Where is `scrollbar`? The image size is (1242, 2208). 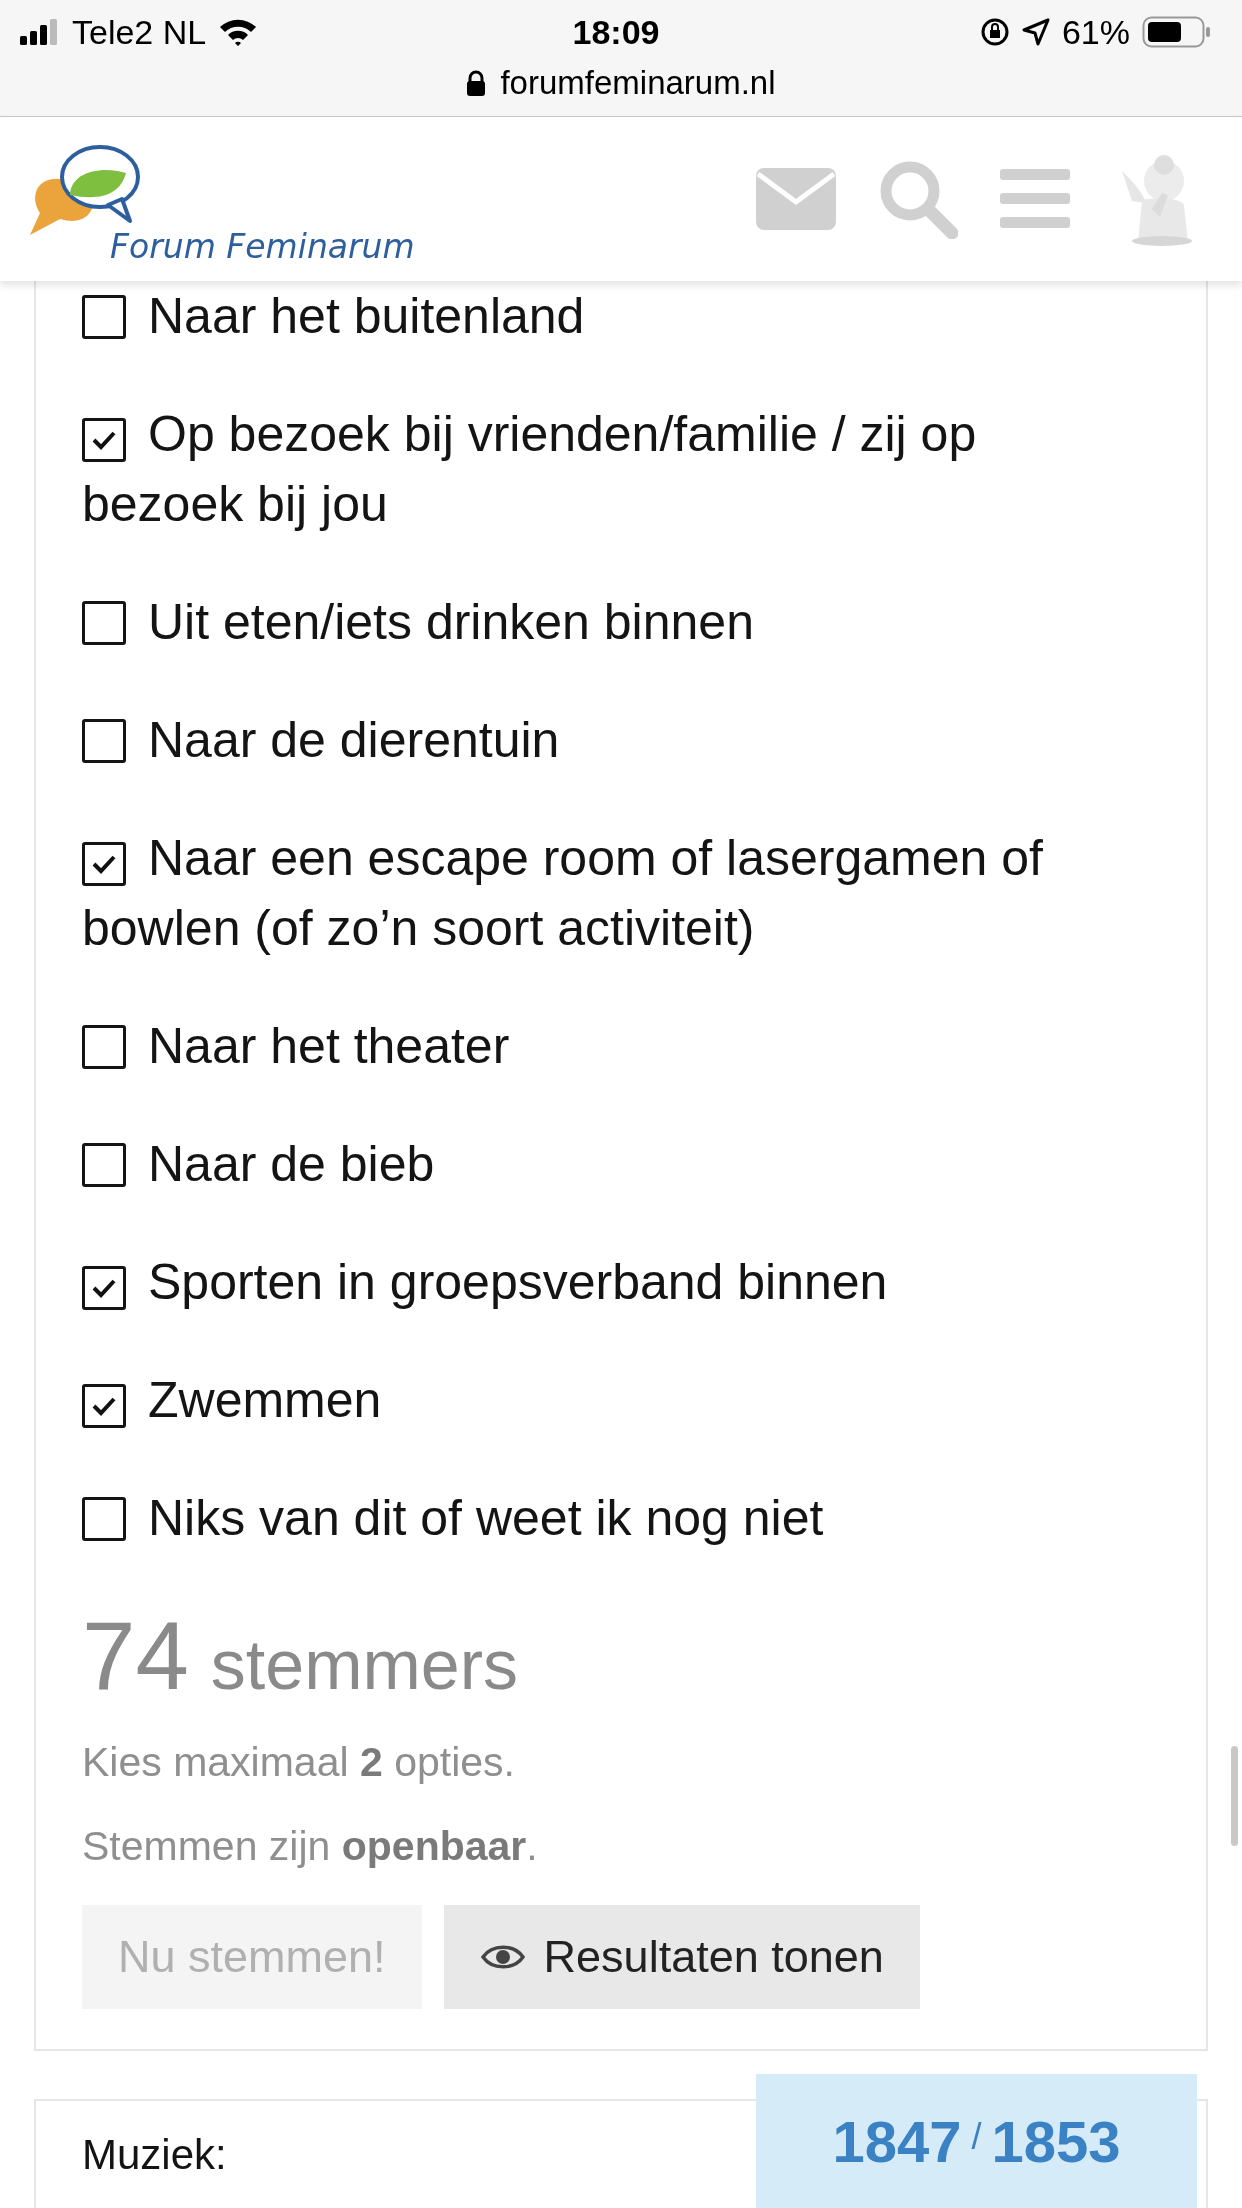
scrollbar is located at coordinates (1234, 1796).